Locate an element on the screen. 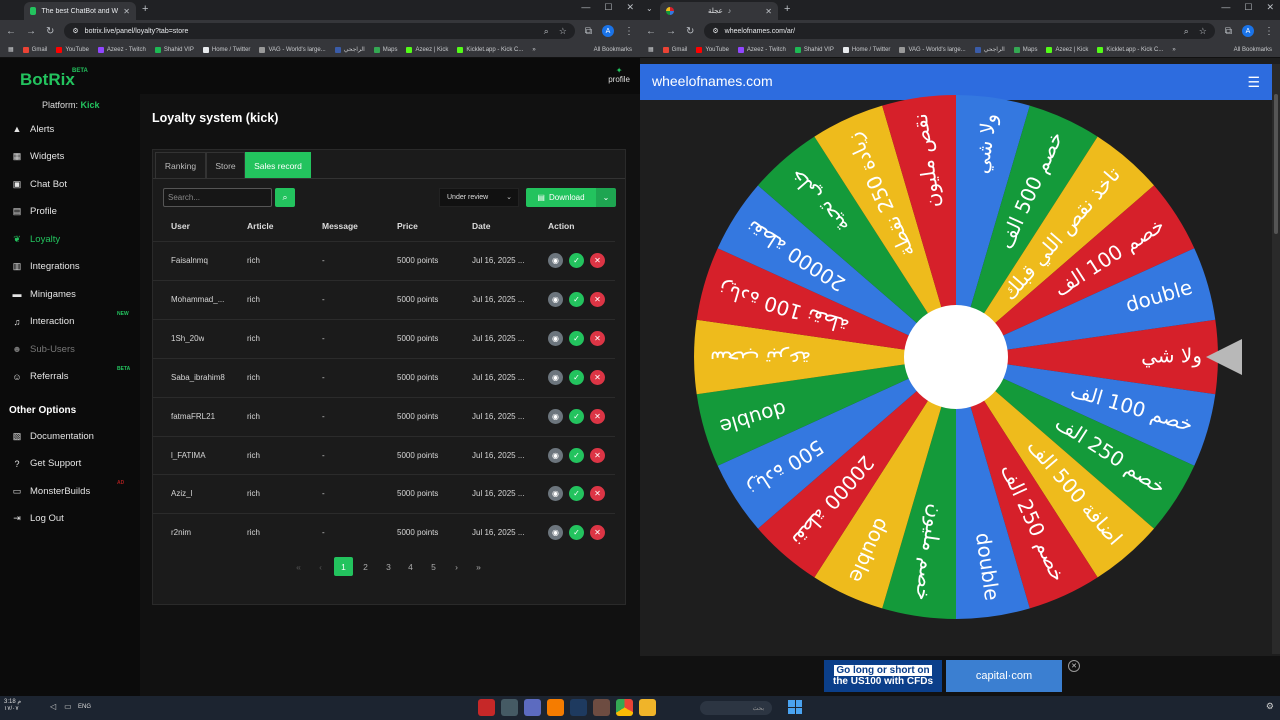 This screenshot has width=1280, height=720. status-filter-select: Under review ⌄ is located at coordinates (479, 197).